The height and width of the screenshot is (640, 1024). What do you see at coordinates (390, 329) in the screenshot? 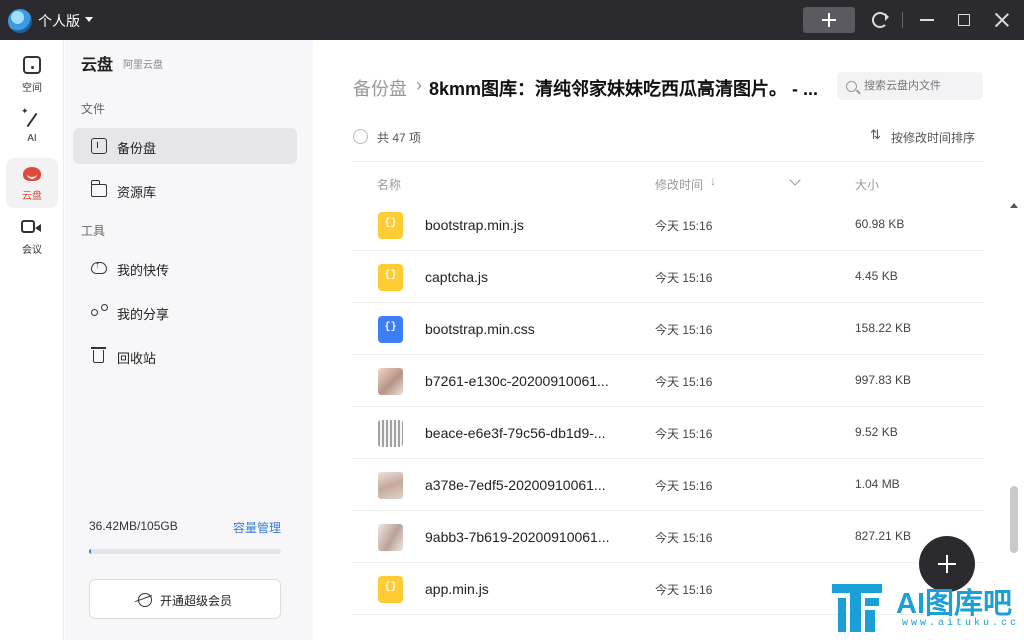
I see `css-file-icon: {}` at bounding box center [390, 329].